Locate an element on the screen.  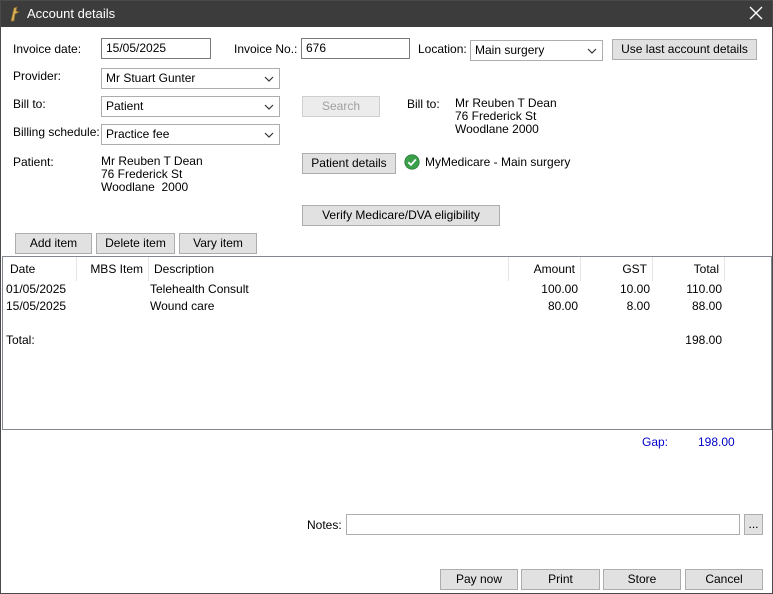
app-logo-icon is located at coordinates (15, 14).